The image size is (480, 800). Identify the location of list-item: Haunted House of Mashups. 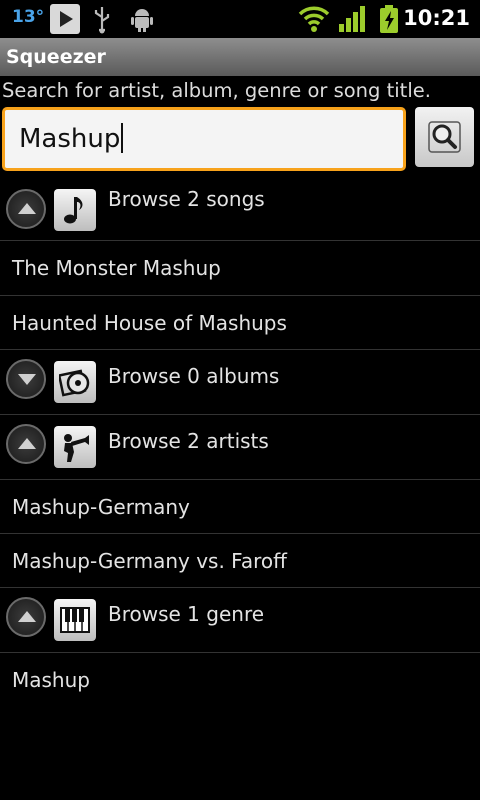
(240, 323).